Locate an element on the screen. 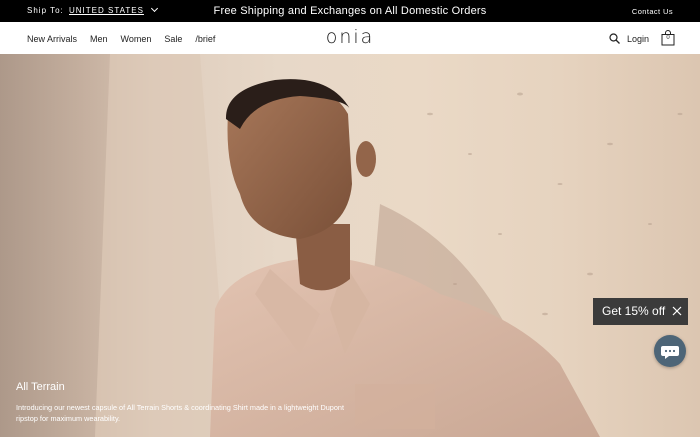 This screenshot has height=437, width=700. shopping-bag-button: 0 is located at coordinates (668, 38).